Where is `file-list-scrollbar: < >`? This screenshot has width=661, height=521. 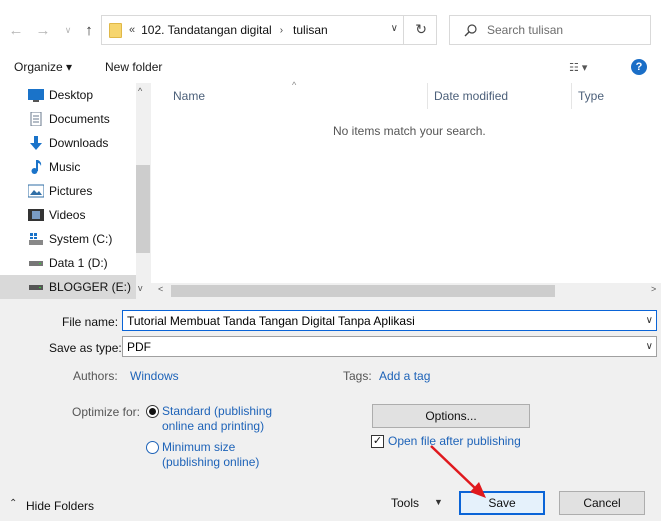 file-list-scrollbar: < > is located at coordinates (406, 291).